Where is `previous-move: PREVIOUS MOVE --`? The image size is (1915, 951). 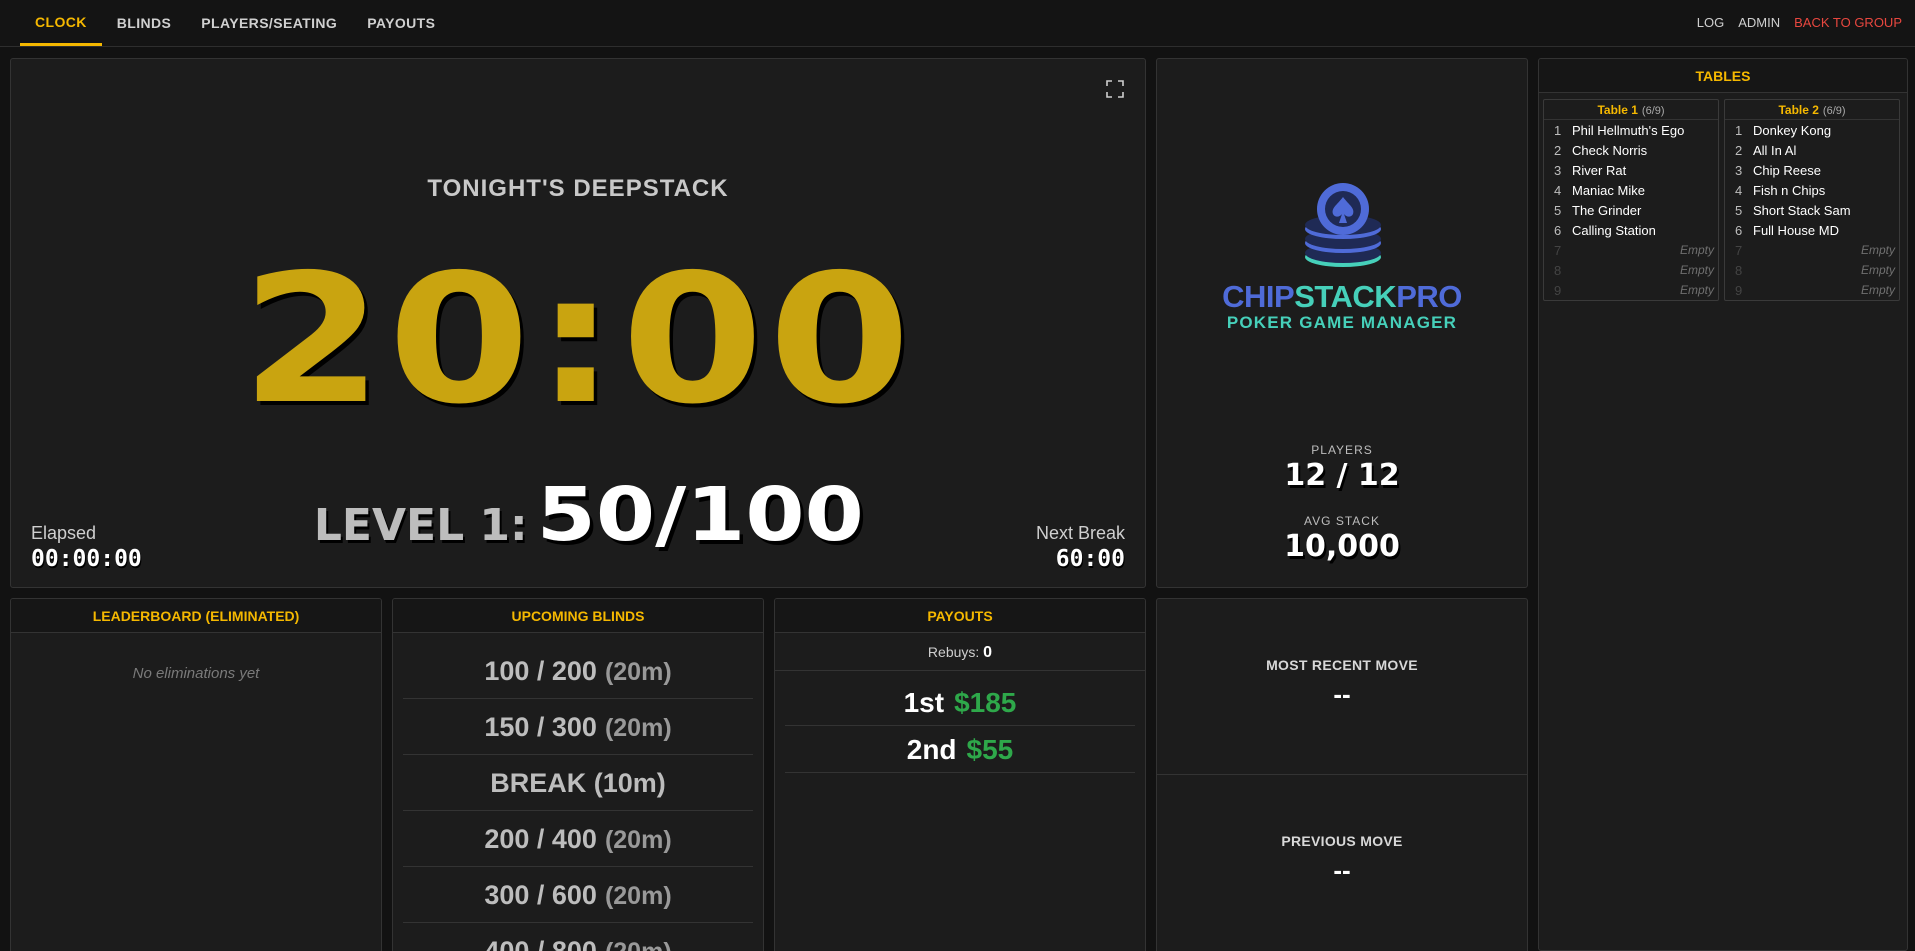
previous-move: PREVIOUS MOVE -- is located at coordinates (1342, 863).